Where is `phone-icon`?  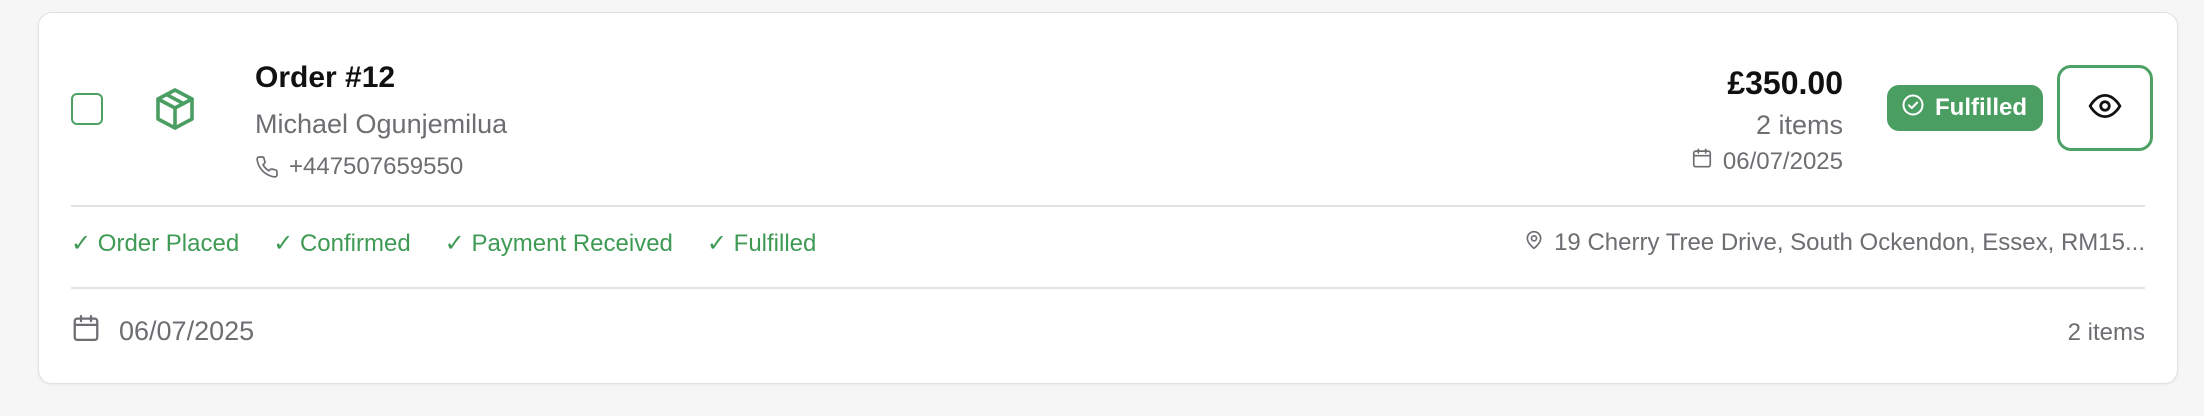 phone-icon is located at coordinates (267, 167).